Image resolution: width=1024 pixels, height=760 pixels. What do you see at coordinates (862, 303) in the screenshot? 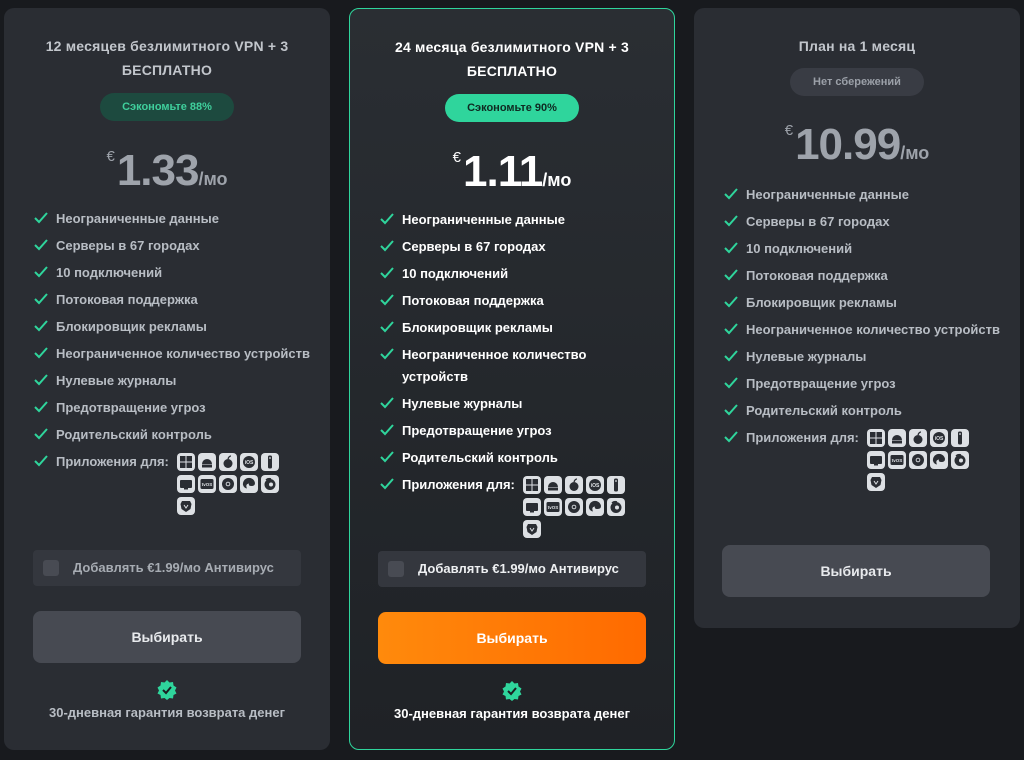
I see `feature-item: Блокировщик рекламы` at bounding box center [862, 303].